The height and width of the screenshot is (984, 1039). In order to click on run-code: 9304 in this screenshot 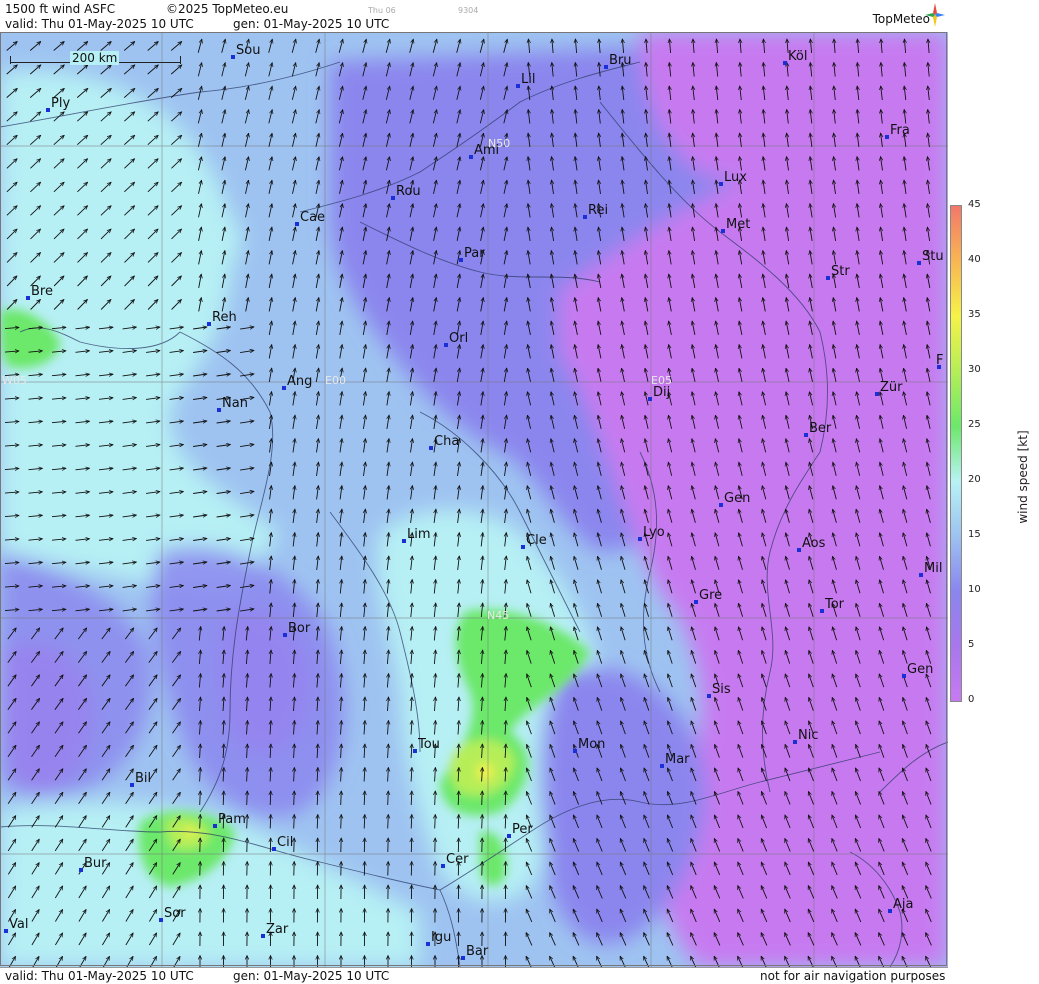, I will do `click(468, 11)`.